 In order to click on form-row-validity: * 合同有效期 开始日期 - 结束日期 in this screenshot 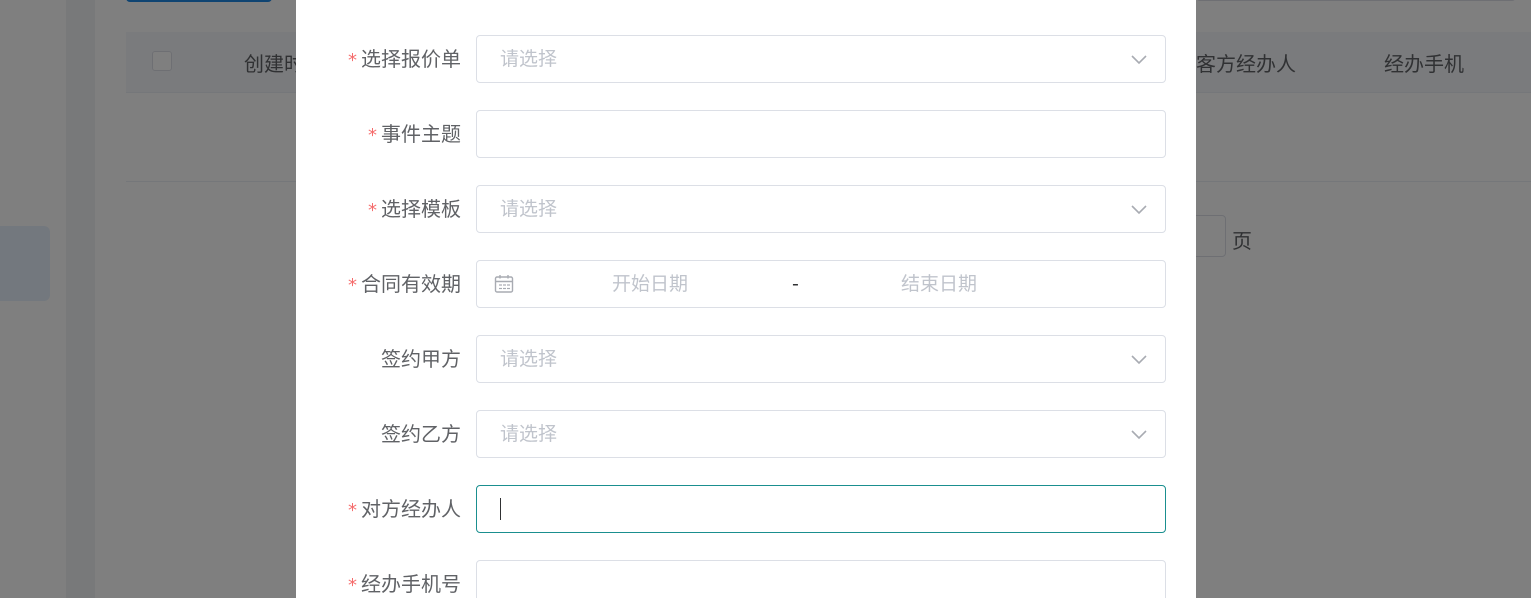, I will do `click(746, 284)`.